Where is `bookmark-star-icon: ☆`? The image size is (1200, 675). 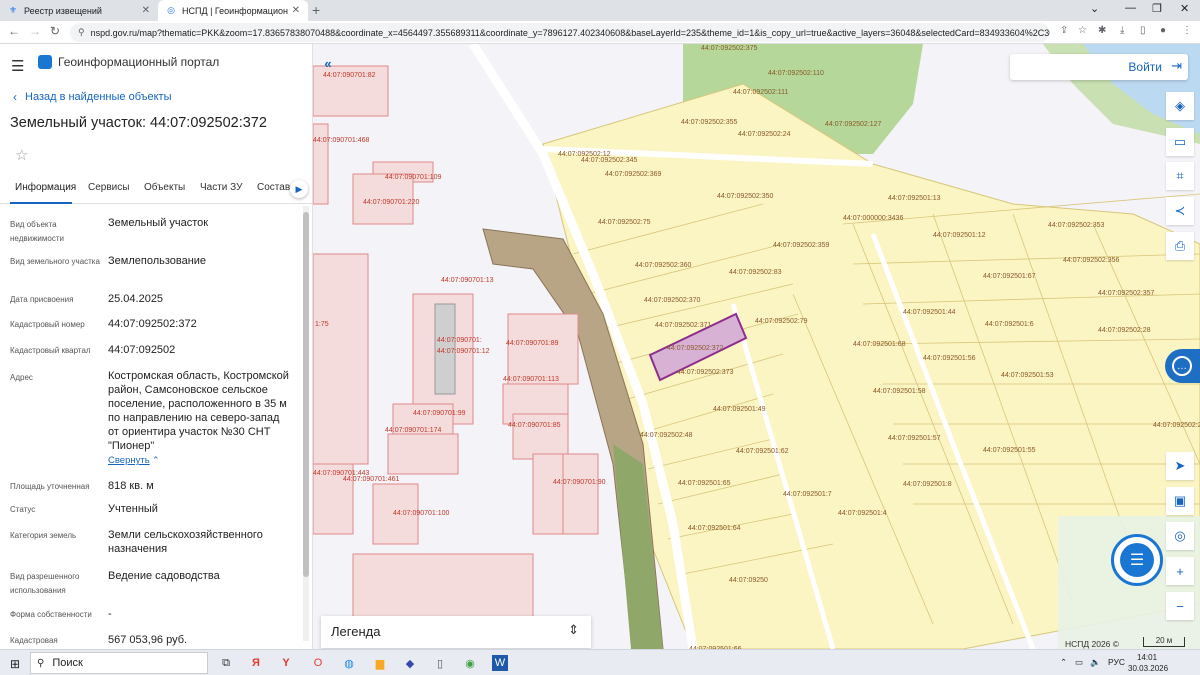
bookmark-star-icon: ☆ is located at coordinates (1082, 30).